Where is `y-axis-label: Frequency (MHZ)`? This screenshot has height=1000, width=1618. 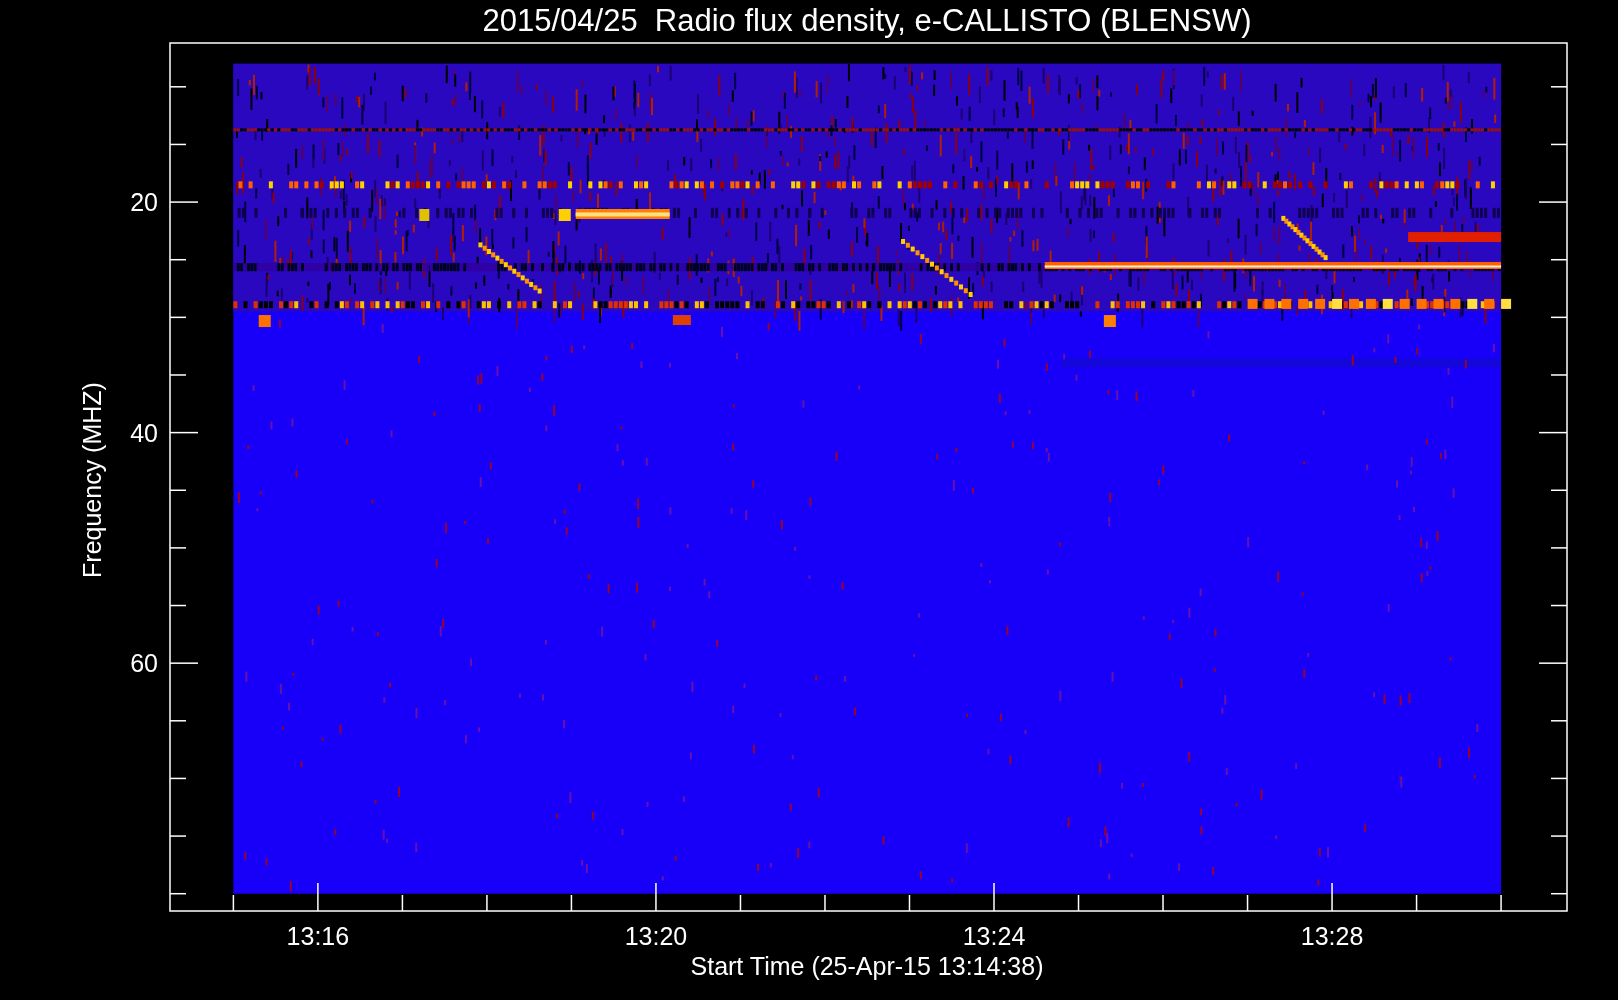 y-axis-label: Frequency (MHZ) is located at coordinates (92, 480).